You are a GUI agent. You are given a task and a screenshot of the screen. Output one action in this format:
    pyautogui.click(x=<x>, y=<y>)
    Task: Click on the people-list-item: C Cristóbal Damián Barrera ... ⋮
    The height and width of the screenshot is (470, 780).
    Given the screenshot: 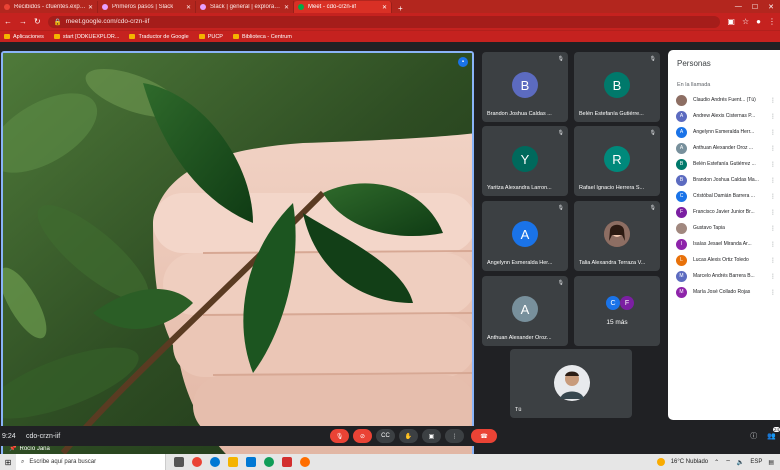 What is the action you would take?
    pyautogui.click(x=724, y=196)
    